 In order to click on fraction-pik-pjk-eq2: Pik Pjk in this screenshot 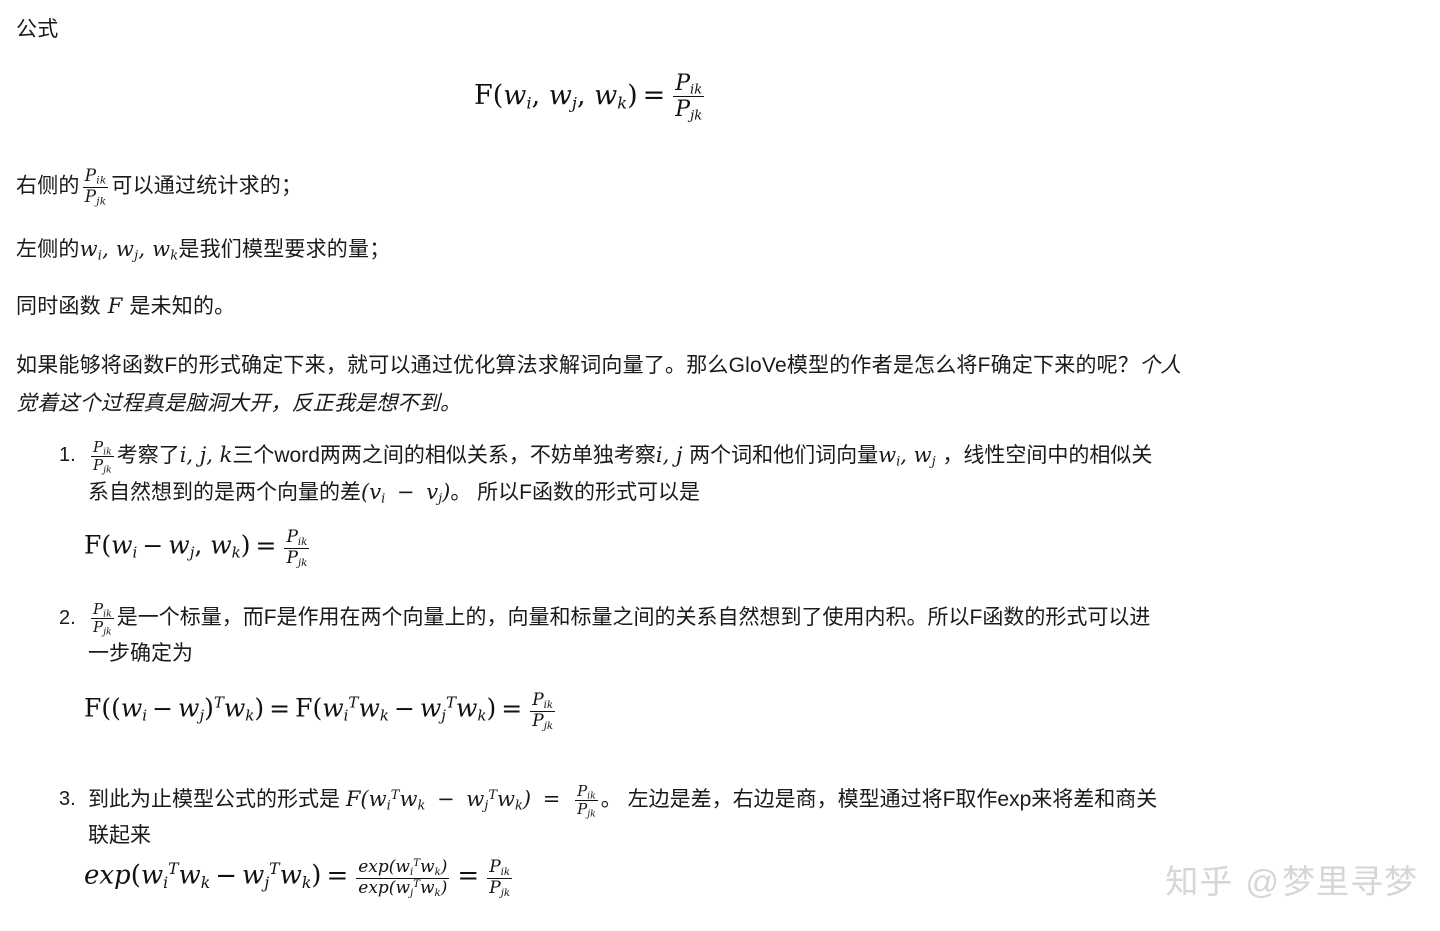, I will do `click(543, 711)`.